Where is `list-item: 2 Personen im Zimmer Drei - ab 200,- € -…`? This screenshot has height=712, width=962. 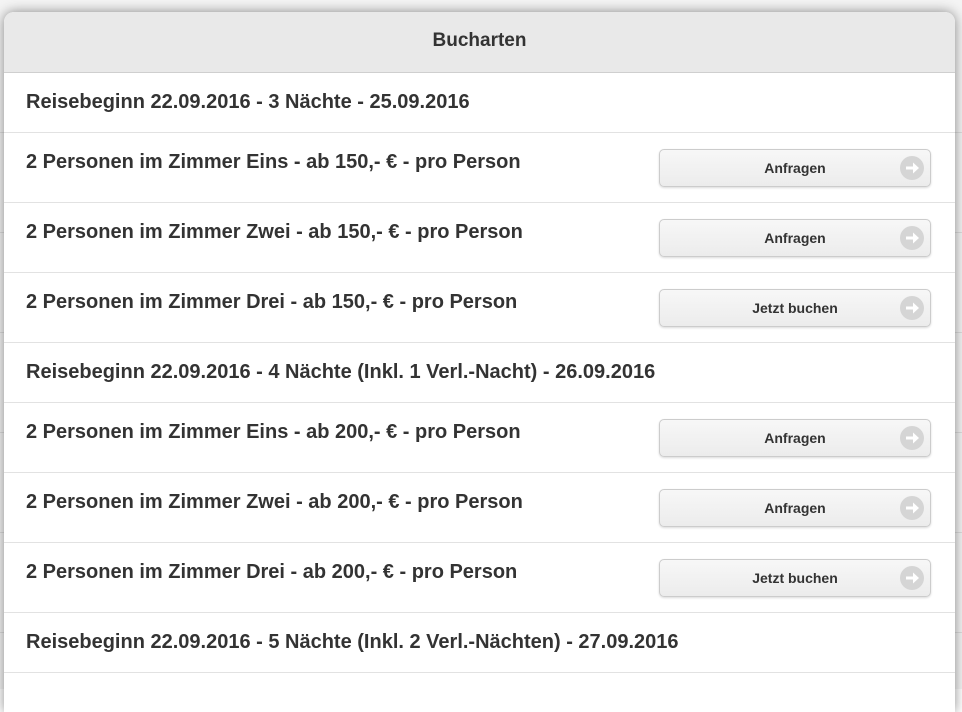 list-item: 2 Personen im Zimmer Drei - ab 200,- € -… is located at coordinates (479, 578).